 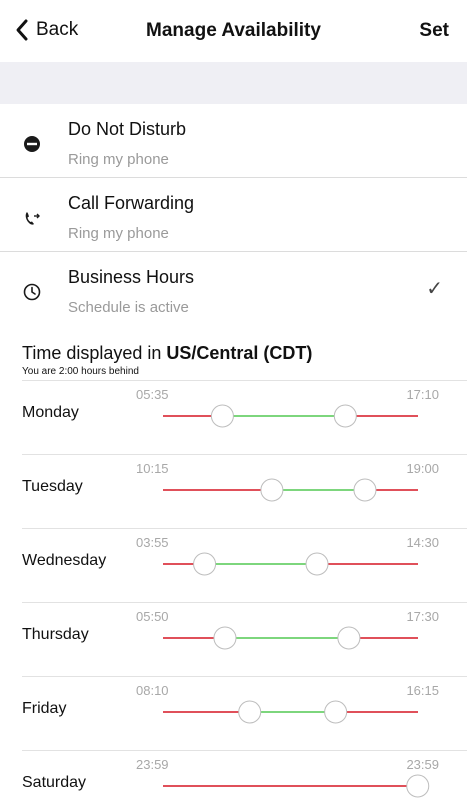 I want to click on timezone-label: Time displayed in US/Central (CDT), so click(x=167, y=353).